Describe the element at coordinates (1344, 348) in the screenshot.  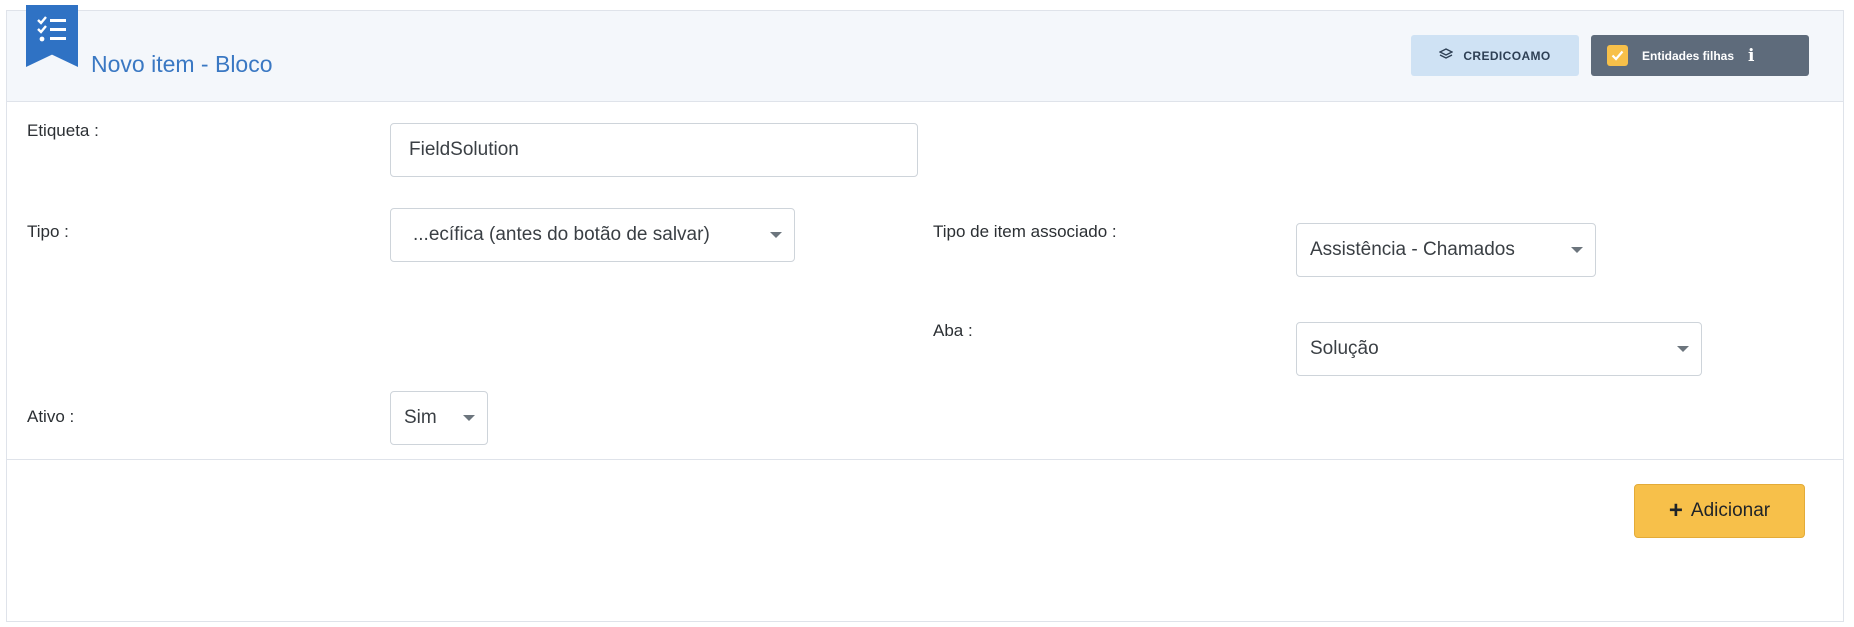
I see `tab-select-value: Solução` at that location.